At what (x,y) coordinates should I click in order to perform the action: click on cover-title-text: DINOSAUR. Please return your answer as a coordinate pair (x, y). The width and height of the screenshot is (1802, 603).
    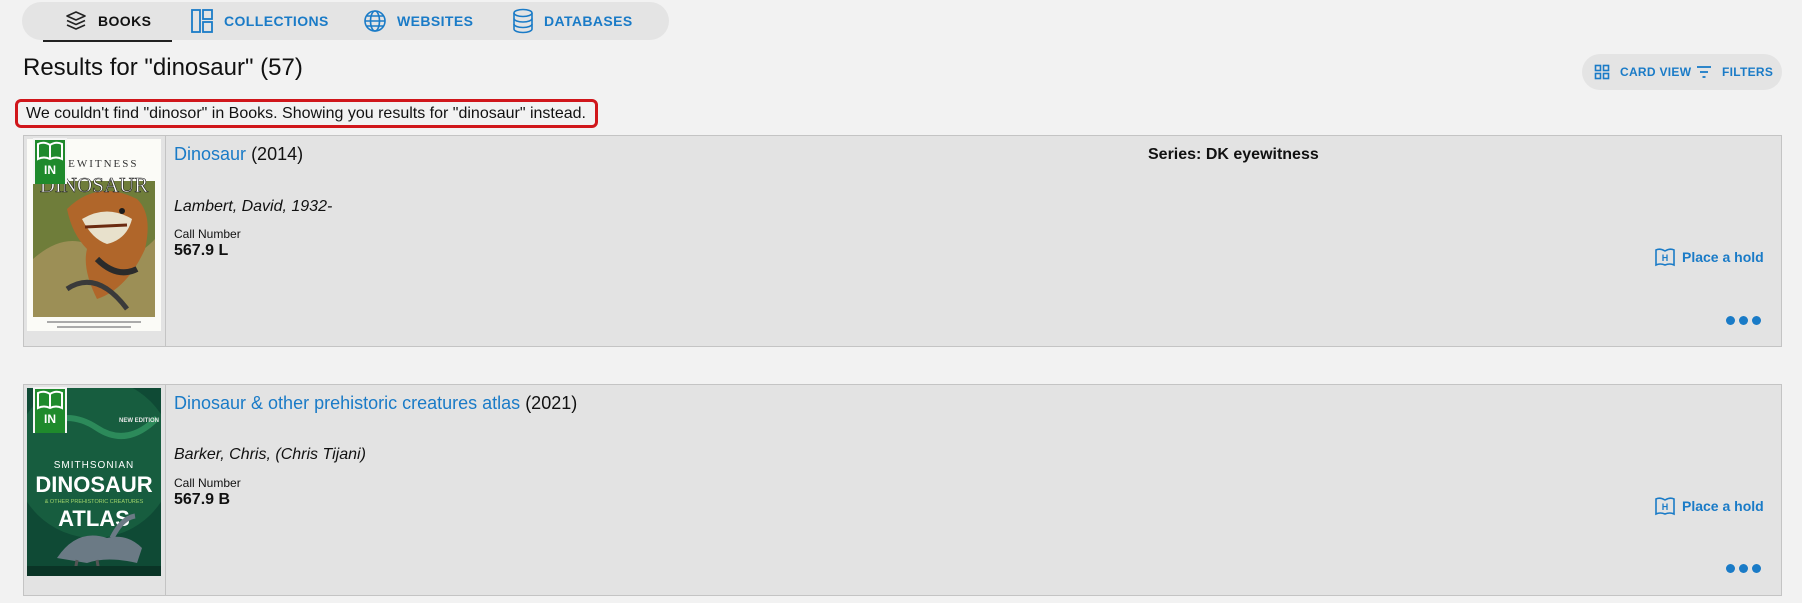
    Looking at the image, I should click on (93, 484).